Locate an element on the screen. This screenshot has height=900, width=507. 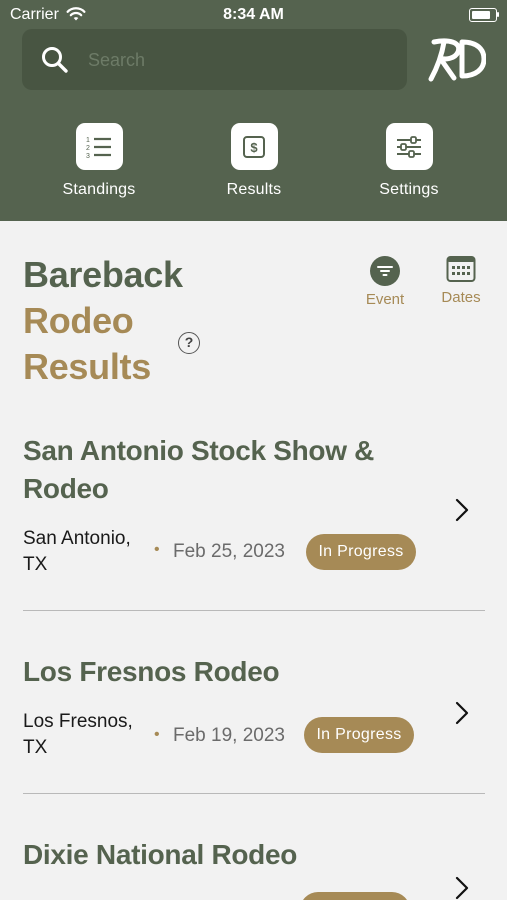
sliders-icon is located at coordinates (409, 146).